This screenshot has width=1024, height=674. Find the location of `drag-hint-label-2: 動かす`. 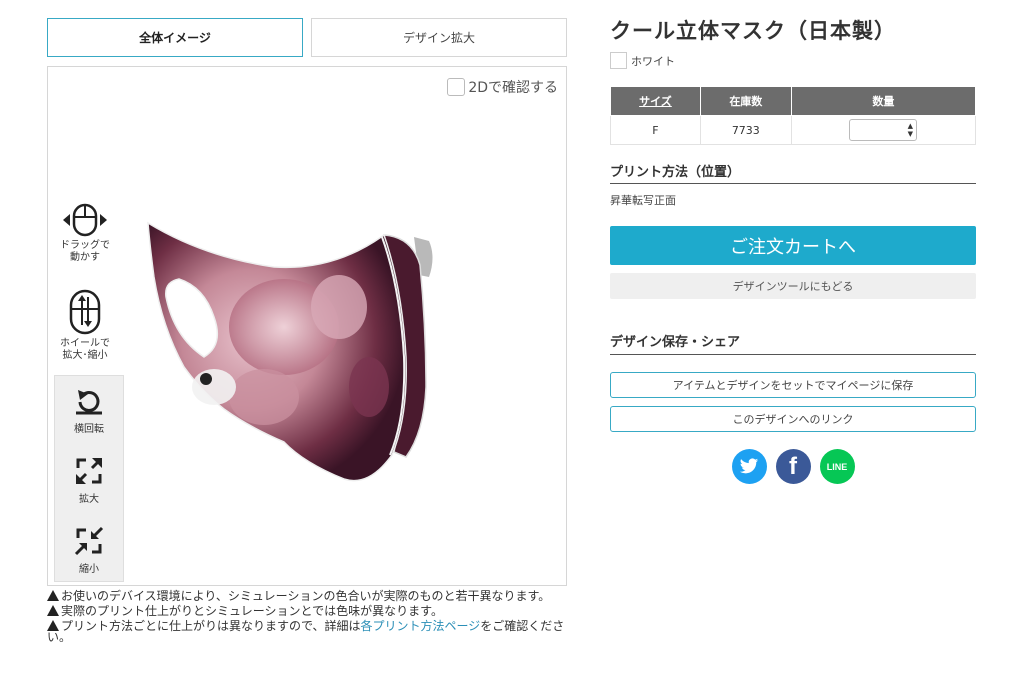

drag-hint-label-2: 動かす is located at coordinates (85, 257).